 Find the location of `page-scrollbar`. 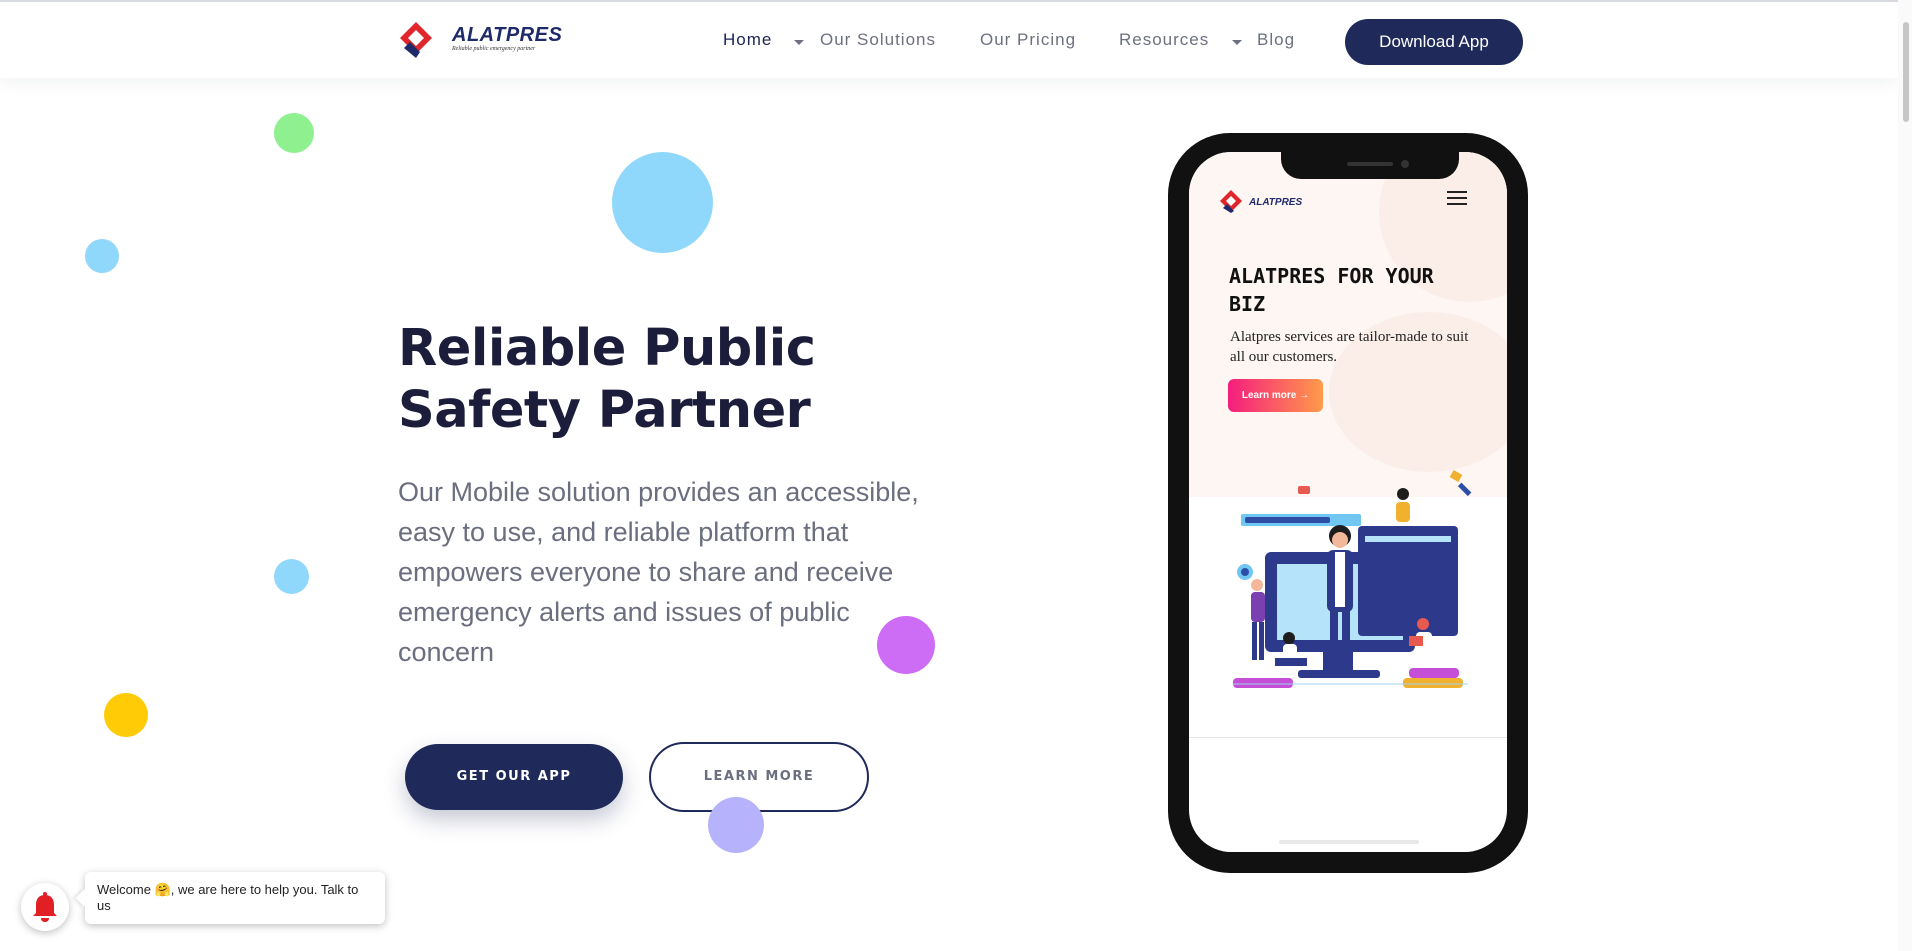

page-scrollbar is located at coordinates (1905, 475).